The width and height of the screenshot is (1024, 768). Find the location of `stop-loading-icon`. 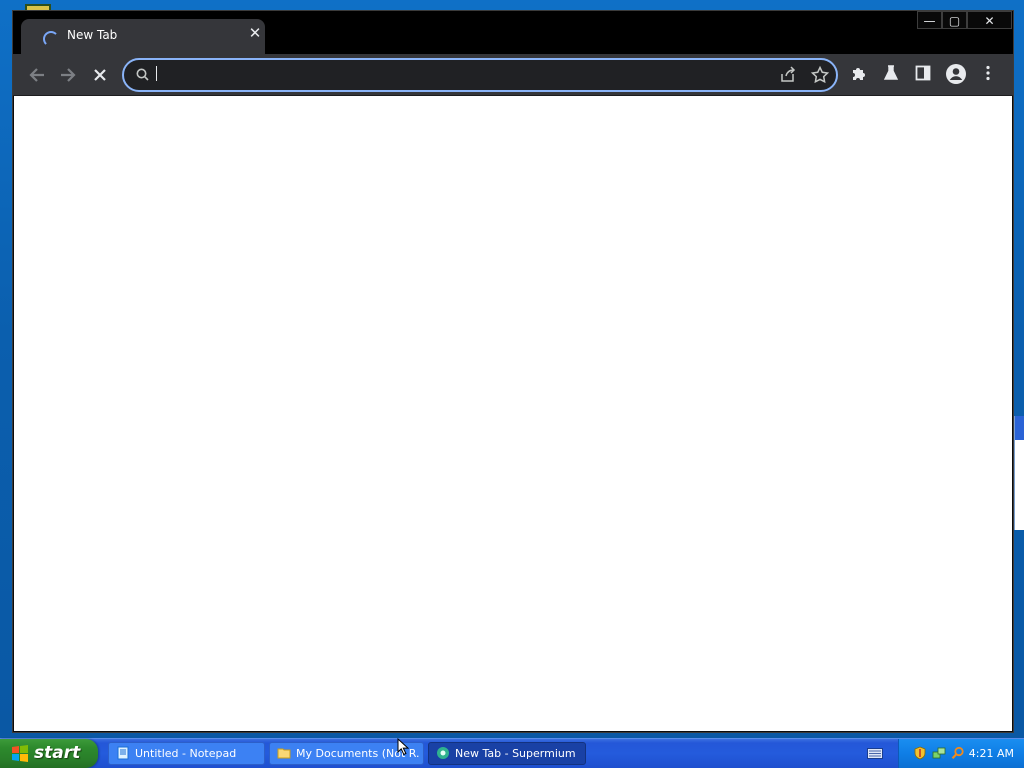

stop-loading-icon is located at coordinates (100, 75).